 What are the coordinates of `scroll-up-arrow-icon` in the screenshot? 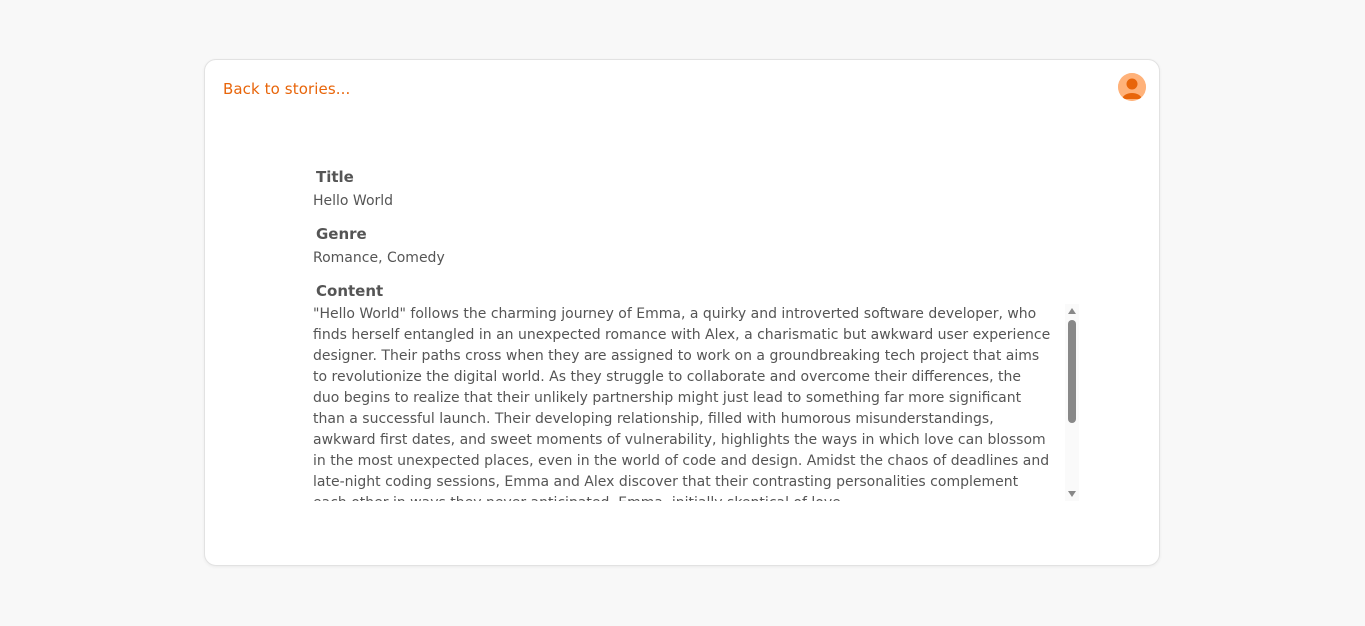 It's located at (1072, 311).